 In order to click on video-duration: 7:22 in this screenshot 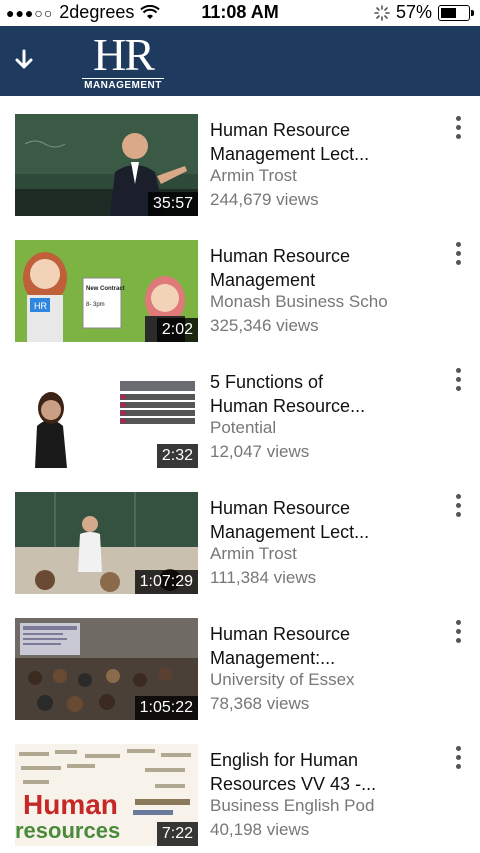, I will do `click(177, 834)`.